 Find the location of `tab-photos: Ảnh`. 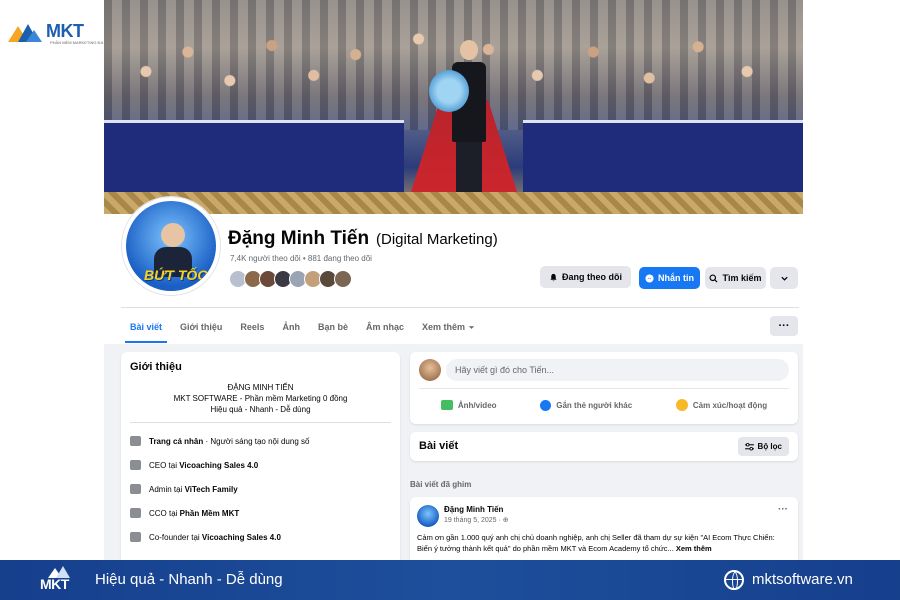

tab-photos: Ảnh is located at coordinates (291, 327).